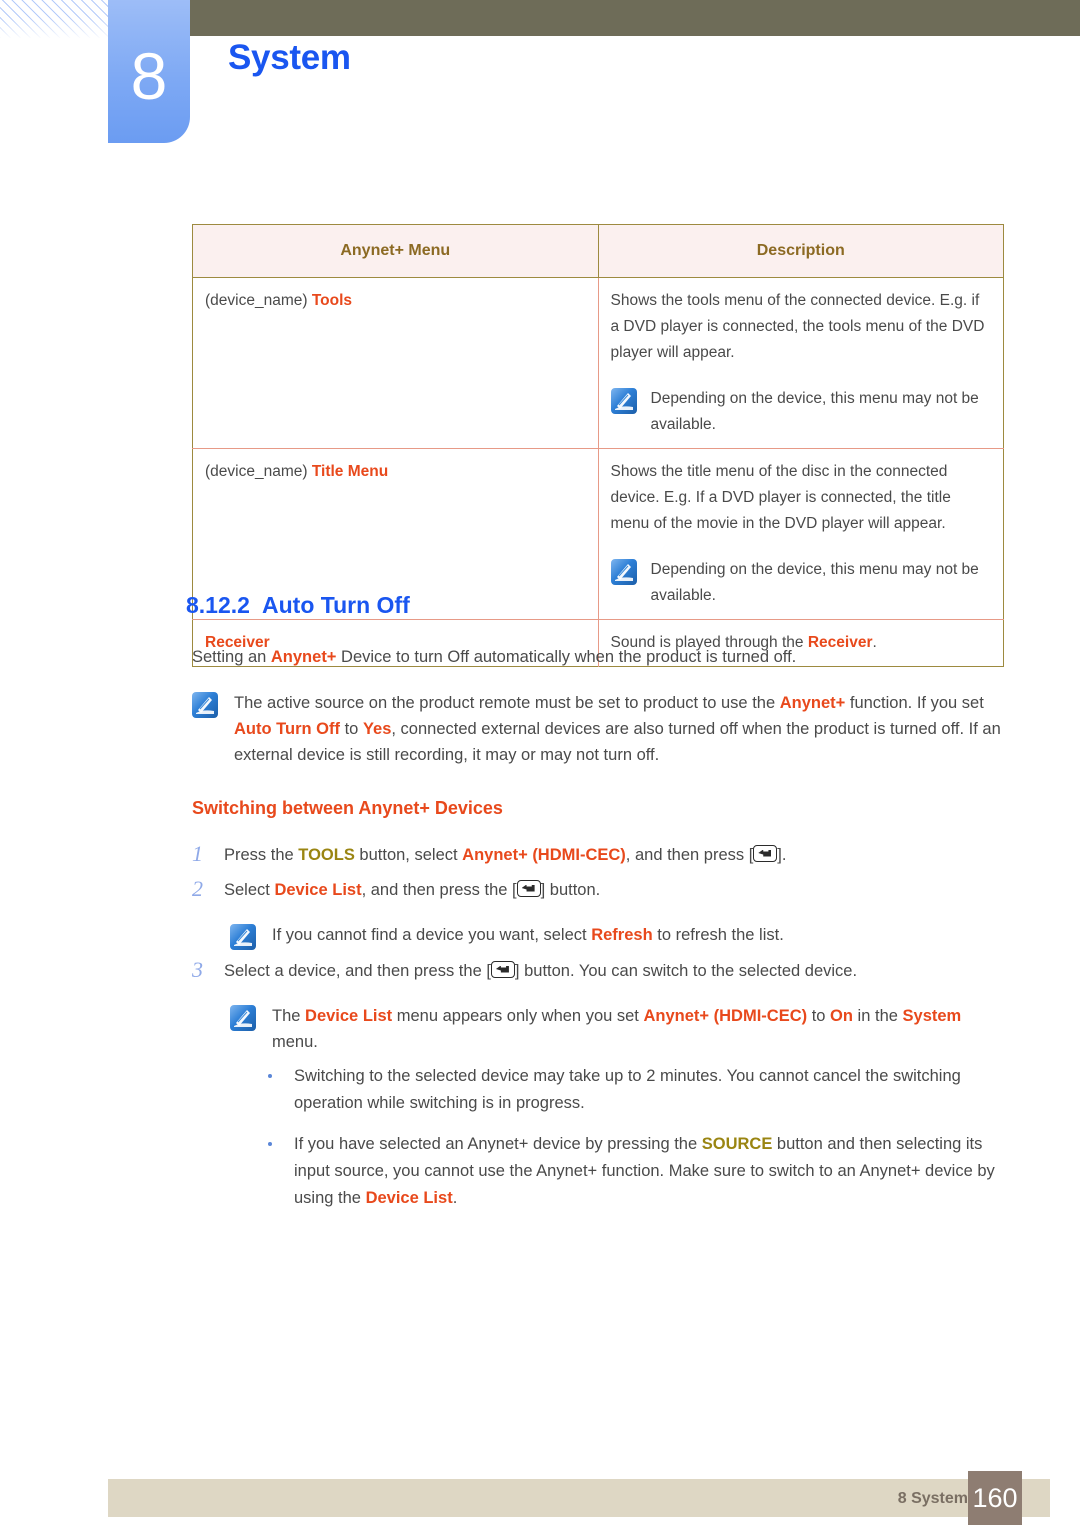 This screenshot has width=1080, height=1527. I want to click on step2-highlight-device-list: Device List, so click(318, 890).